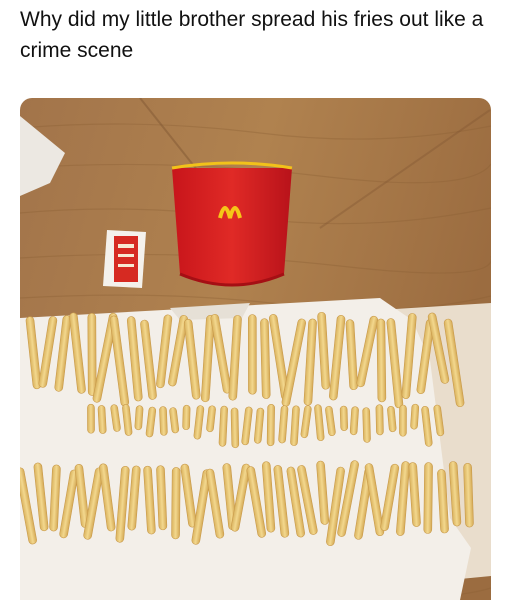 The width and height of the screenshot is (512, 600). What do you see at coordinates (232, 224) in the screenshot?
I see `fry-carton` at bounding box center [232, 224].